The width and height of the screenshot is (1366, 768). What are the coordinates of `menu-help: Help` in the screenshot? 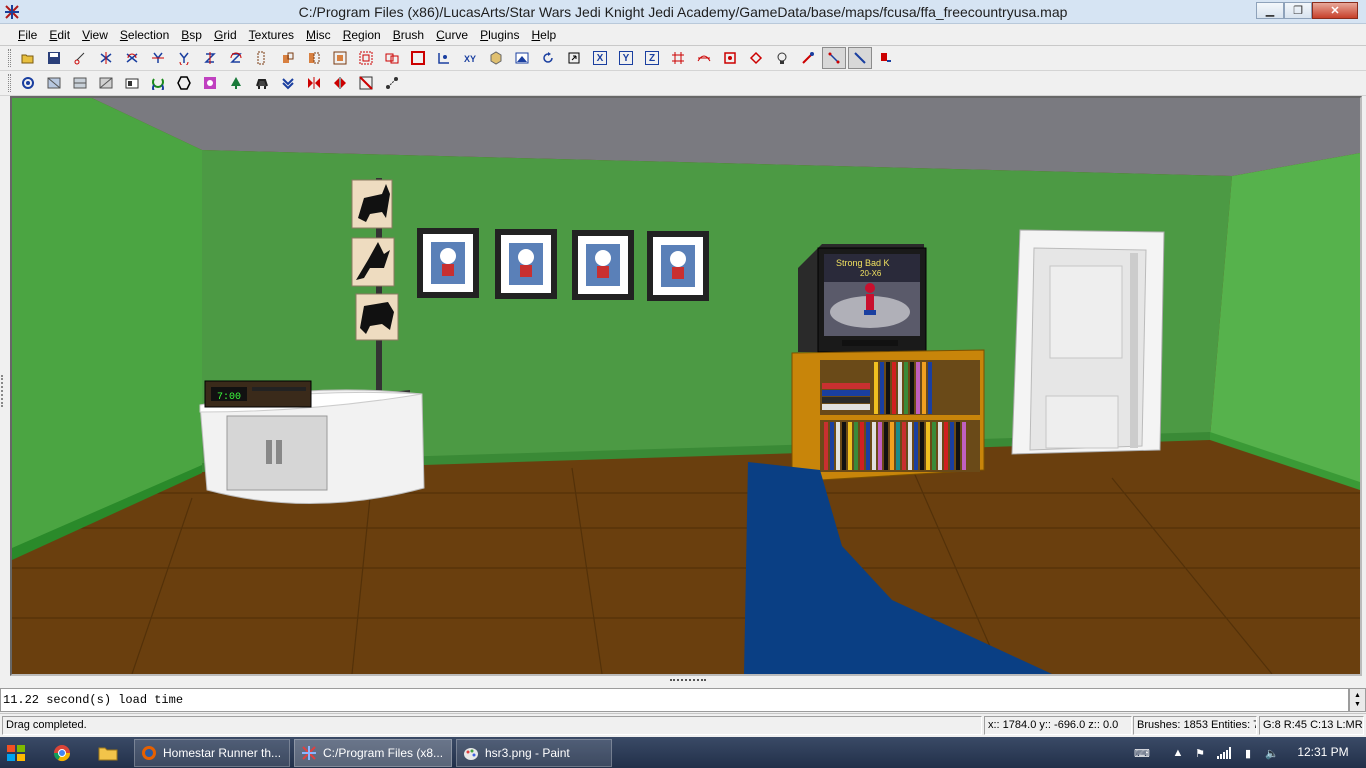 It's located at (543, 35).